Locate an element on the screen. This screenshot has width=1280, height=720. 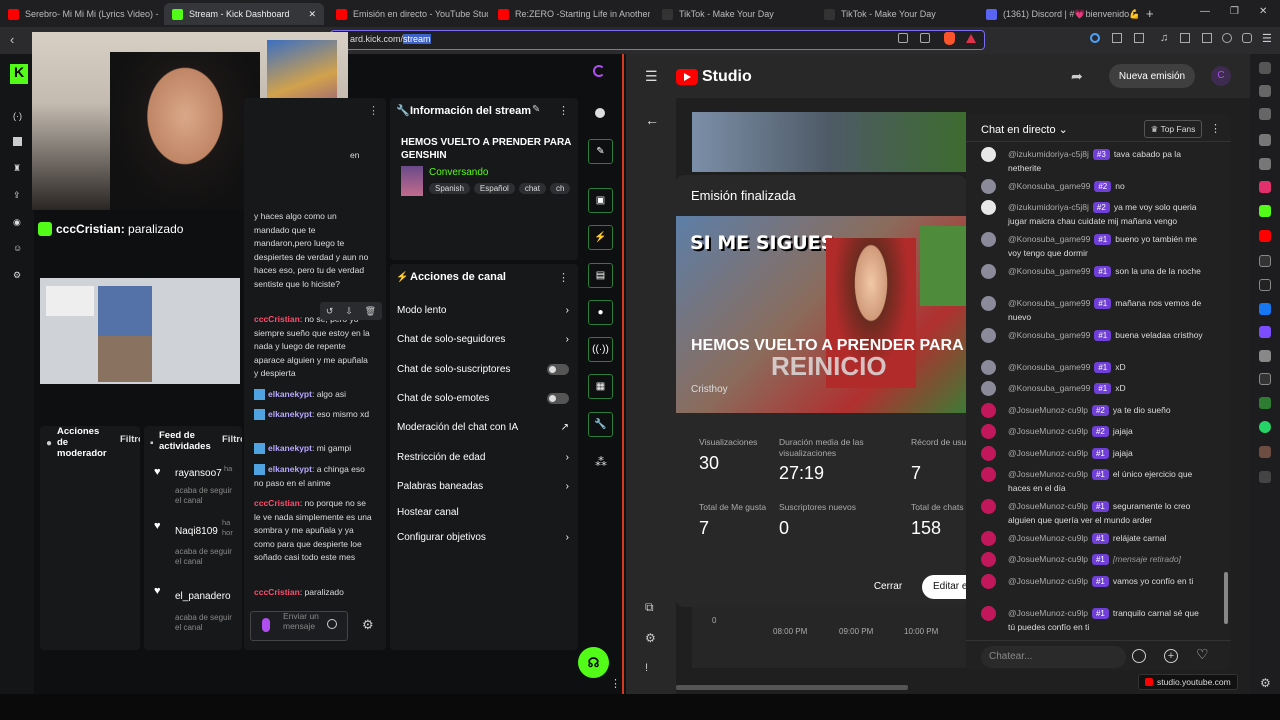
kick-logo: K is located at coordinates (19, 74).